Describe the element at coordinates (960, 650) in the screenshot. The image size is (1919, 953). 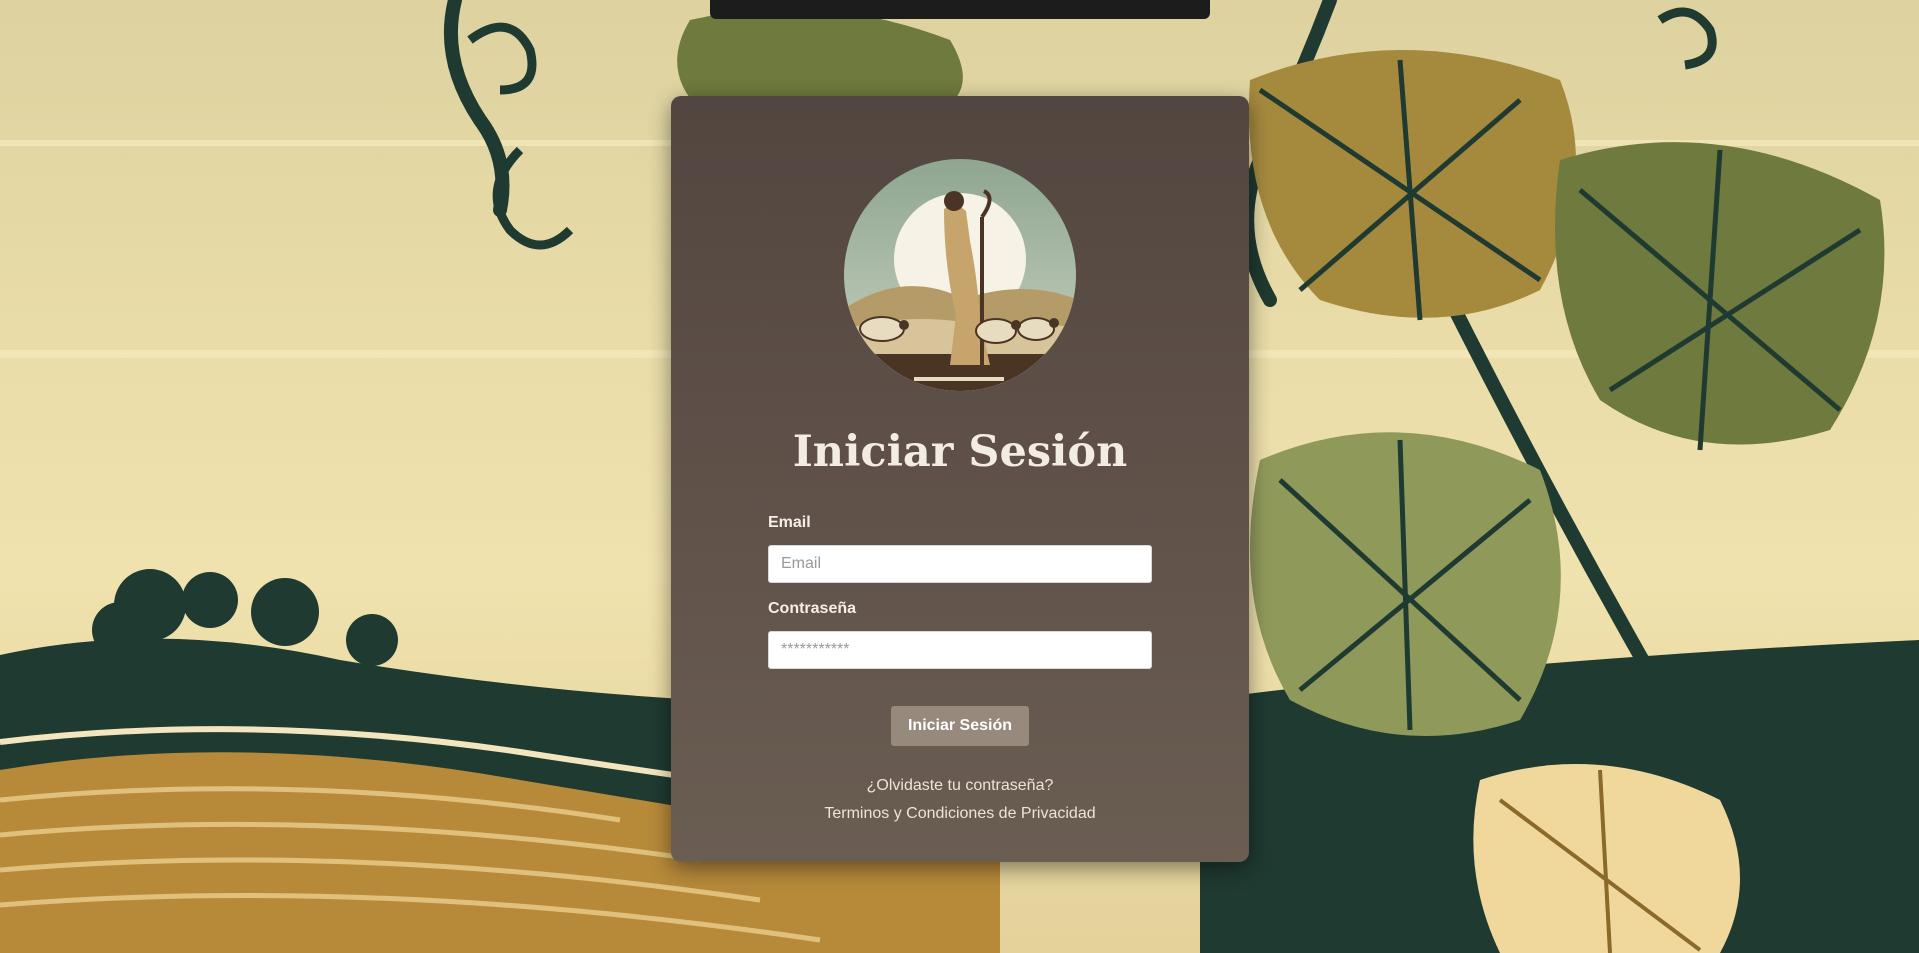
I see `password-field` at that location.